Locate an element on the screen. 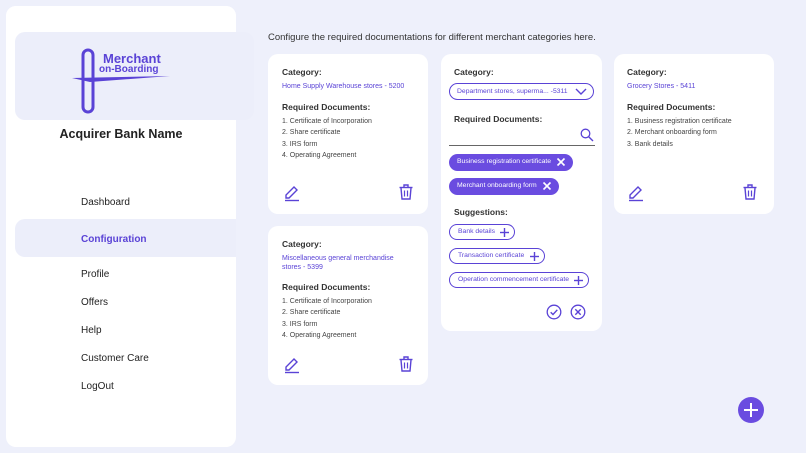 The image size is (806, 453). nav-logout: LogOut is located at coordinates (97, 386).